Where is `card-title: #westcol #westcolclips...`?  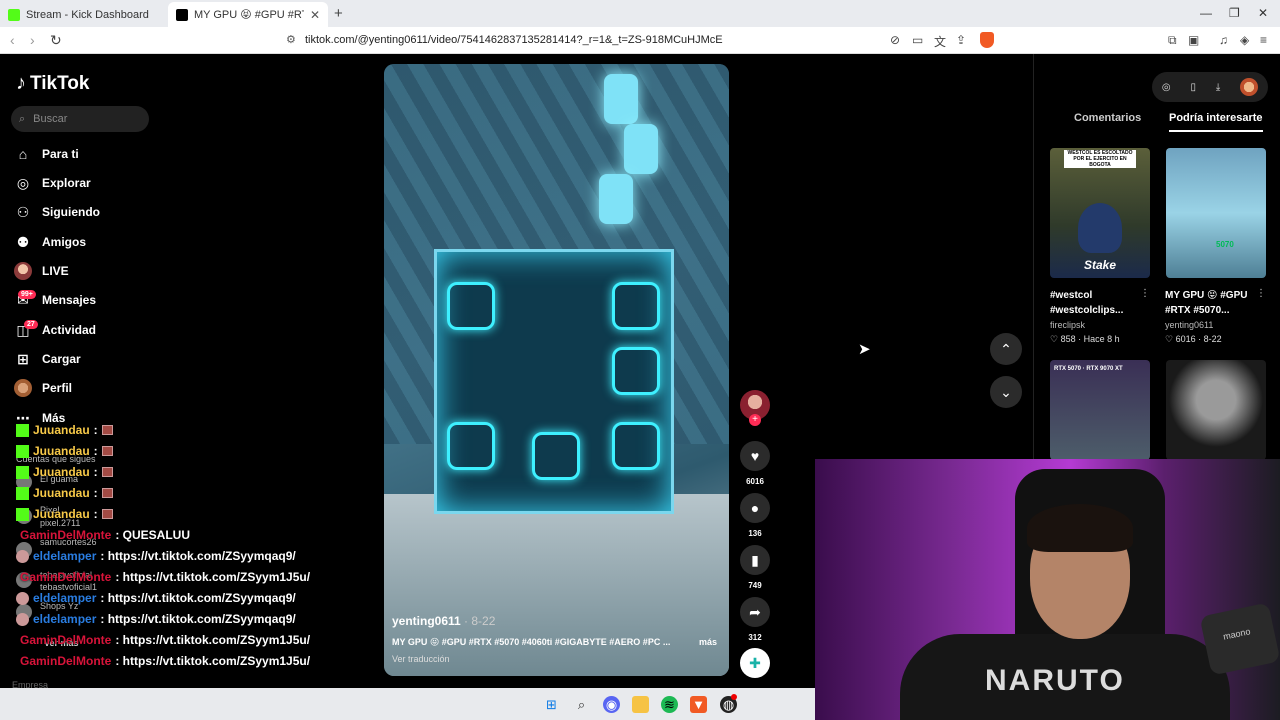 card-title: #westcol #westcolclips... is located at coordinates (1098, 303).